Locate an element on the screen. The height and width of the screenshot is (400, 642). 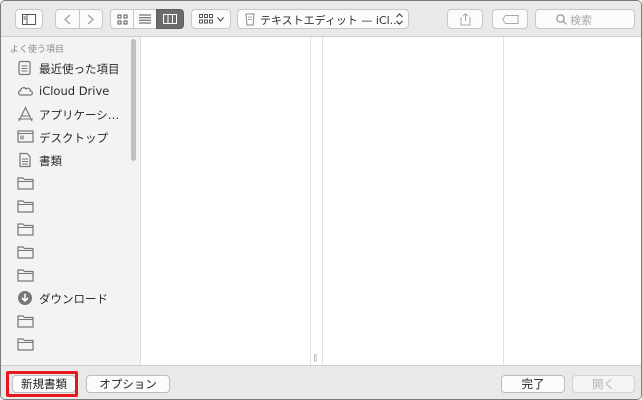
open-button: 開く is located at coordinates (603, 384).